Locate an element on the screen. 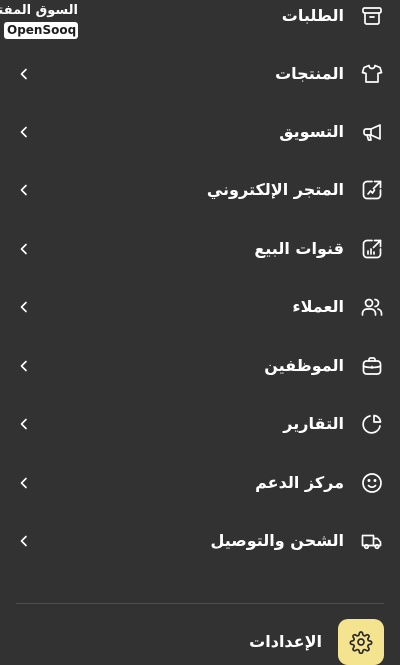  megaphone-icon is located at coordinates (372, 132).